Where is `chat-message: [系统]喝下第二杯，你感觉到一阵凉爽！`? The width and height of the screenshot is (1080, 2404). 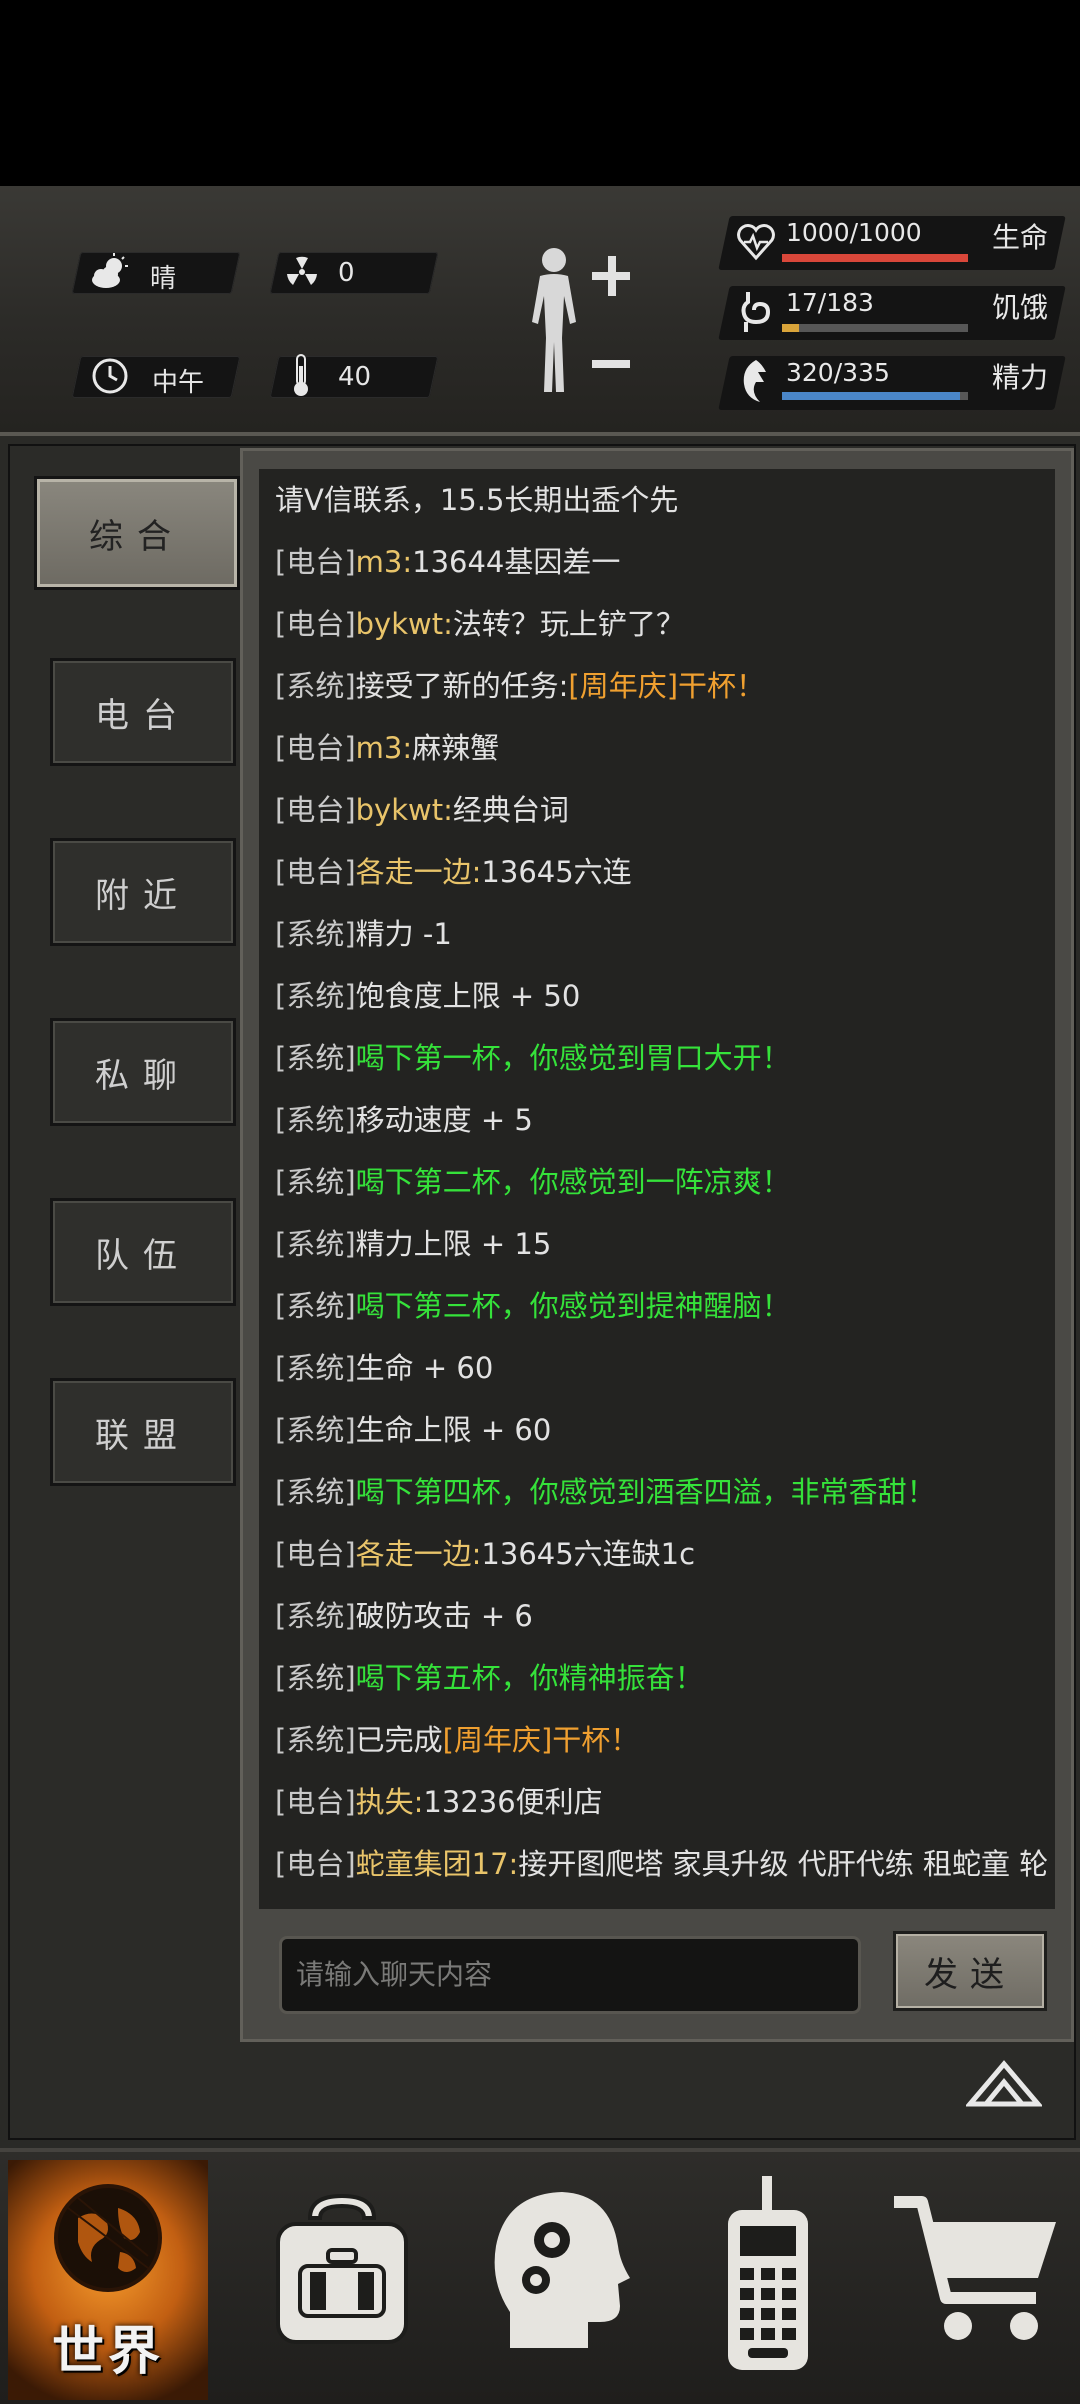
chat-message: [系统]喝下第二杯，你感觉到一阵凉爽！ is located at coordinates (657, 1182).